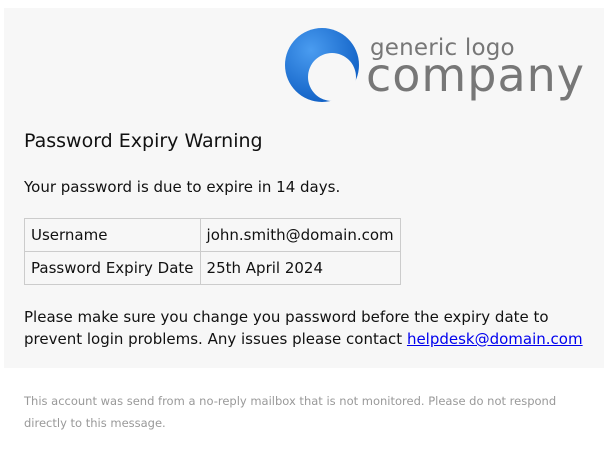 The image size is (614, 455). I want to click on expiry-date-value: 25th April 2024, so click(300, 268).